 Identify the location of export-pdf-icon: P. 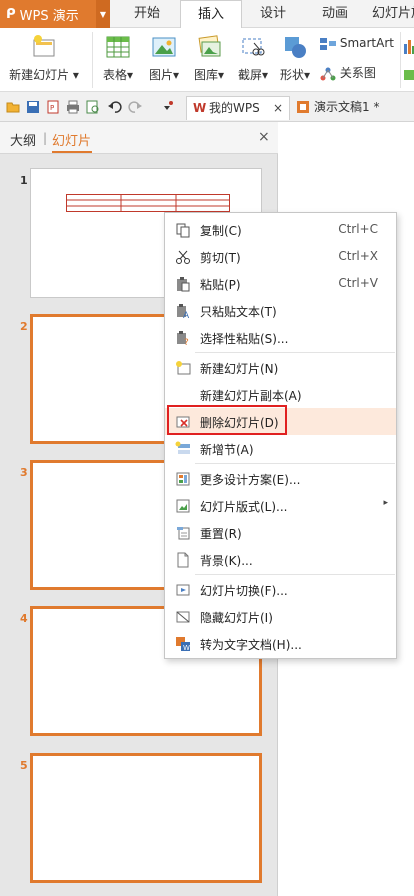
(53, 107).